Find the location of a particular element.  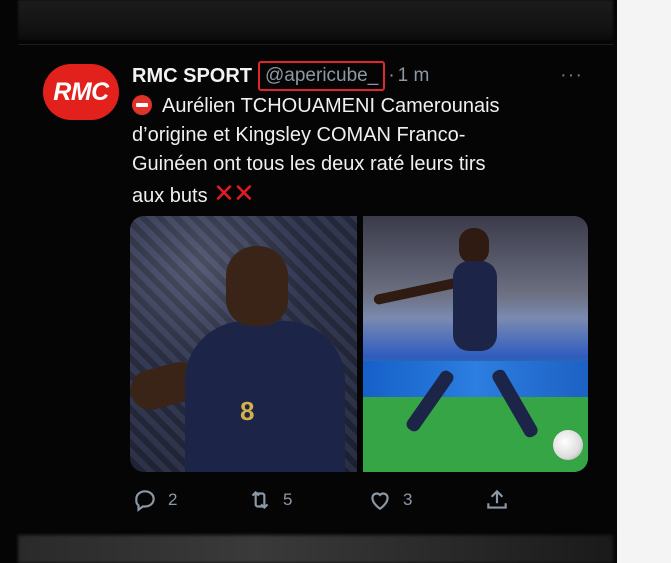

blurred-next-tweet is located at coordinates (315, 549).